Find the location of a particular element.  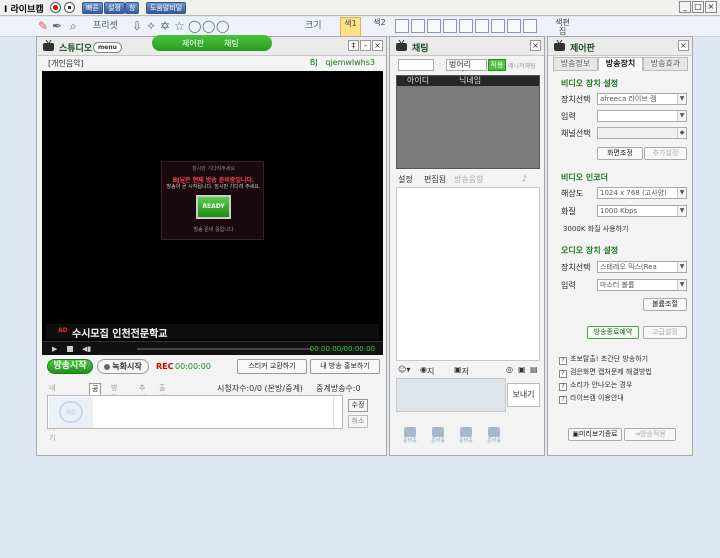

video-input-select: ▼ is located at coordinates (642, 116).